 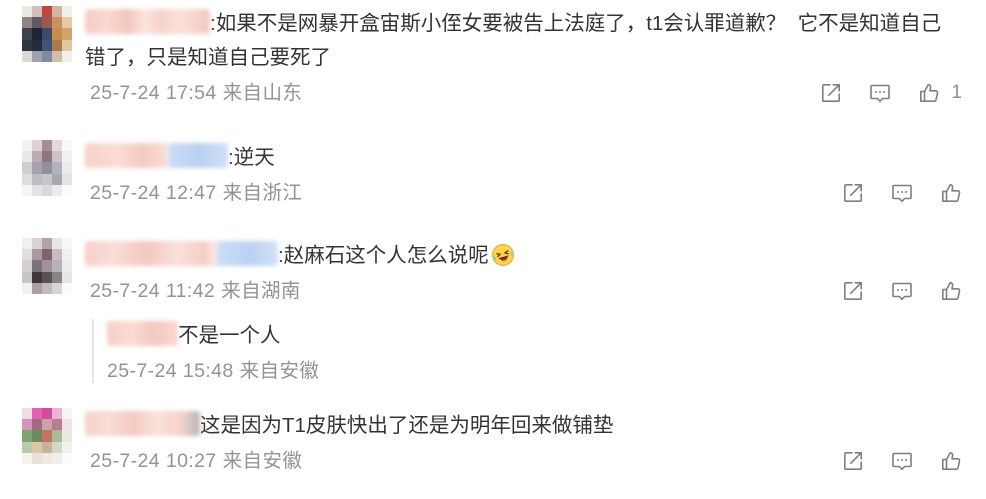 What do you see at coordinates (153, 461) in the screenshot?
I see `comment-timestamp: 25-7-24 10:27` at bounding box center [153, 461].